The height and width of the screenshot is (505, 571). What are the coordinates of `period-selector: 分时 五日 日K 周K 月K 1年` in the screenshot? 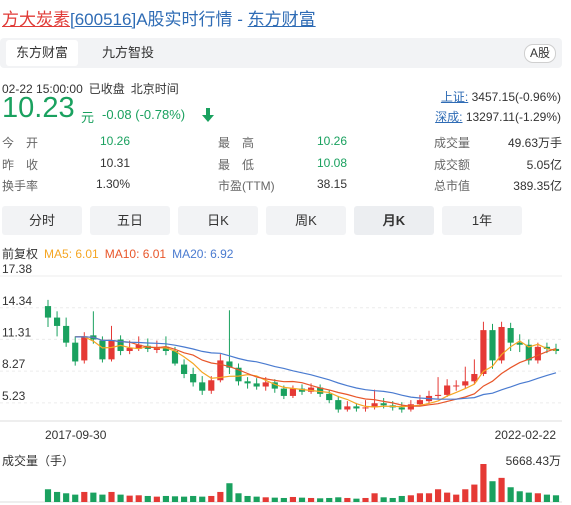 It's located at (281, 221).